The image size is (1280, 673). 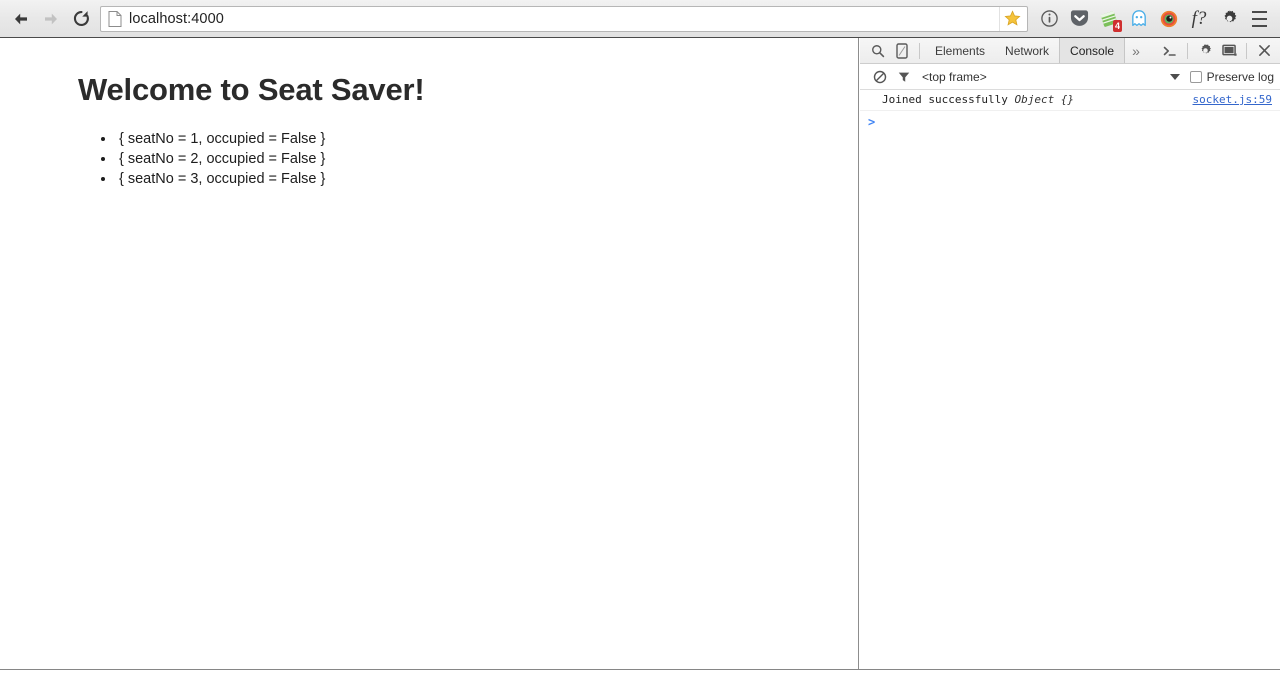 I want to click on evernote-icon: 4, so click(x=1109, y=19).